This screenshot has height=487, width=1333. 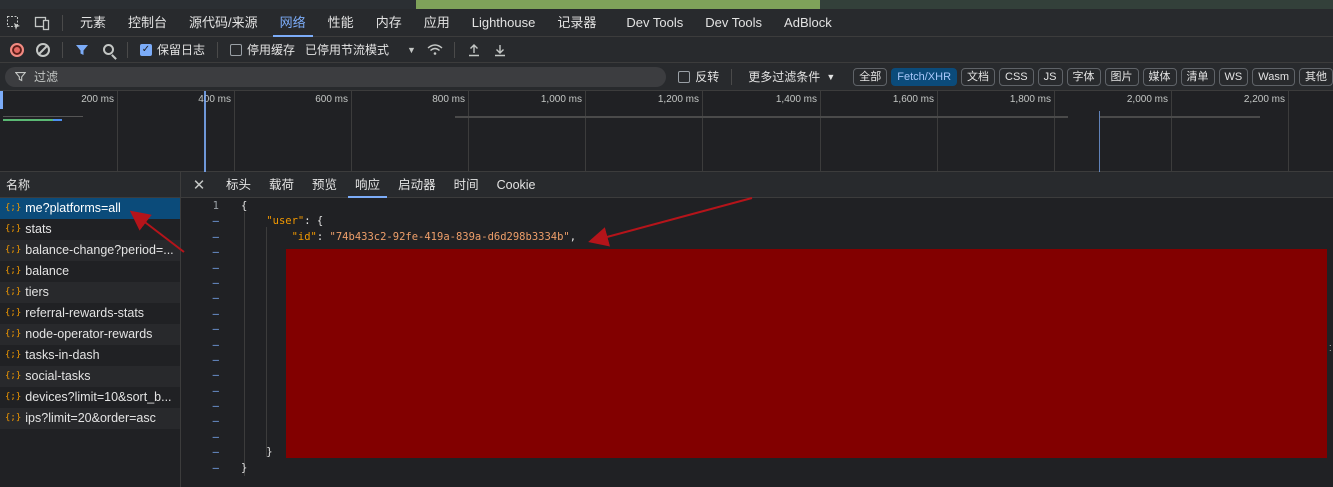 What do you see at coordinates (360, 49) in the screenshot?
I see `throttling-select: 已停用节流模式 ▼` at bounding box center [360, 49].